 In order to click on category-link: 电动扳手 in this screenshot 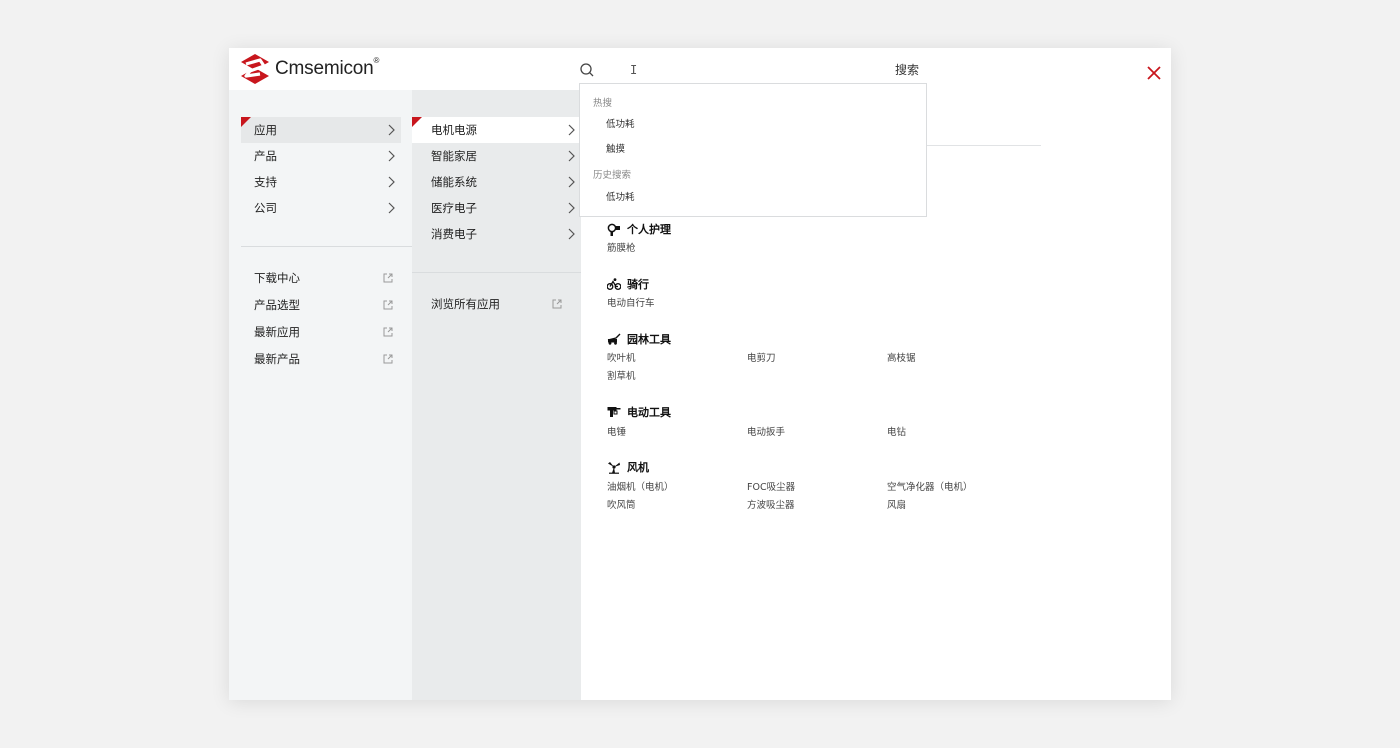, I will do `click(766, 431)`.